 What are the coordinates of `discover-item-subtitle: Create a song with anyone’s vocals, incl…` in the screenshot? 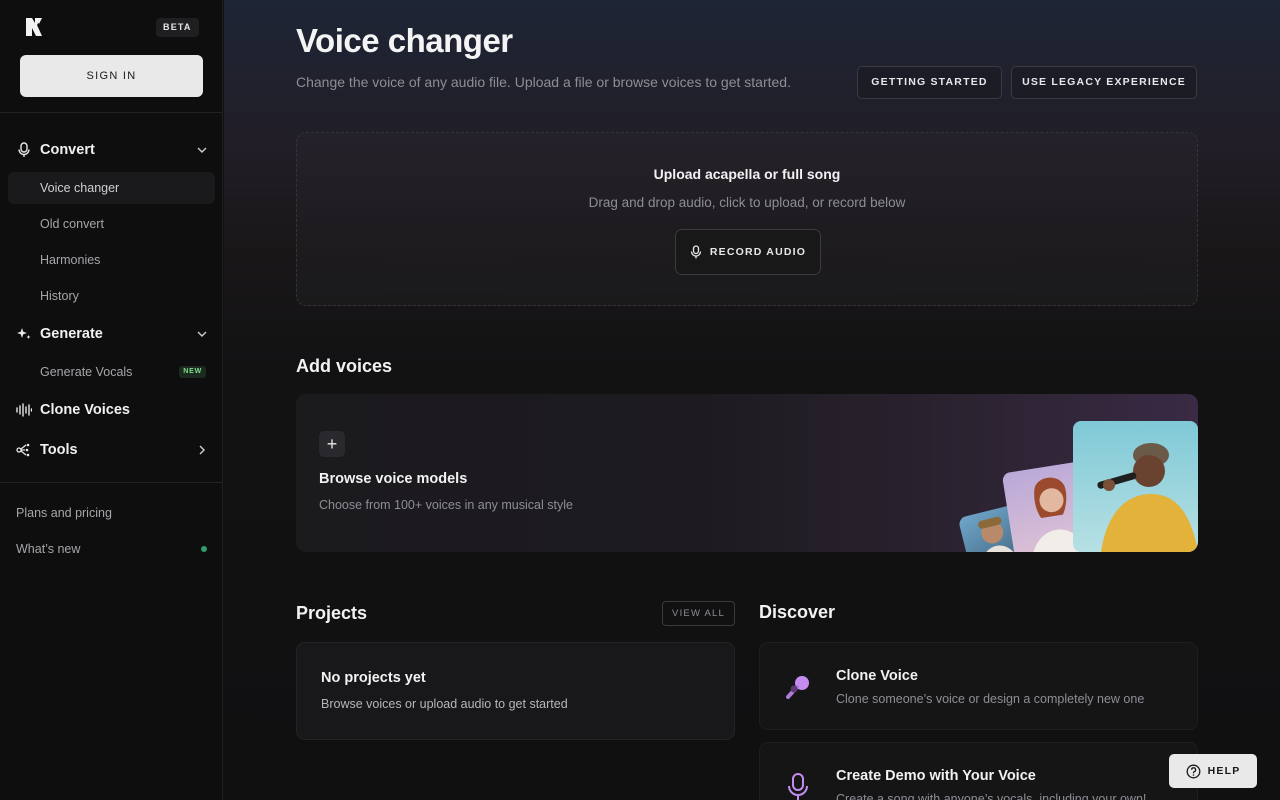 It's located at (991, 796).